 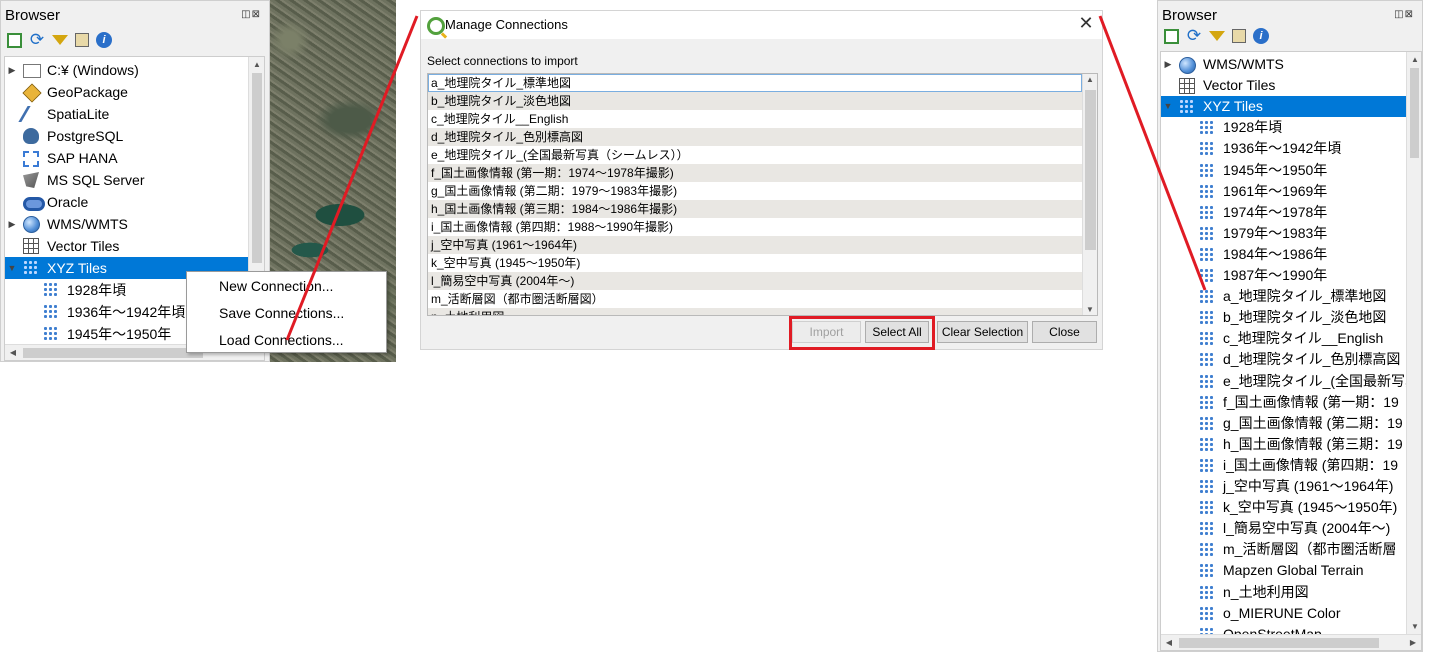 What do you see at coordinates (1283, 212) in the screenshot?
I see `tree-child-item: 1974年〜1978年` at bounding box center [1283, 212].